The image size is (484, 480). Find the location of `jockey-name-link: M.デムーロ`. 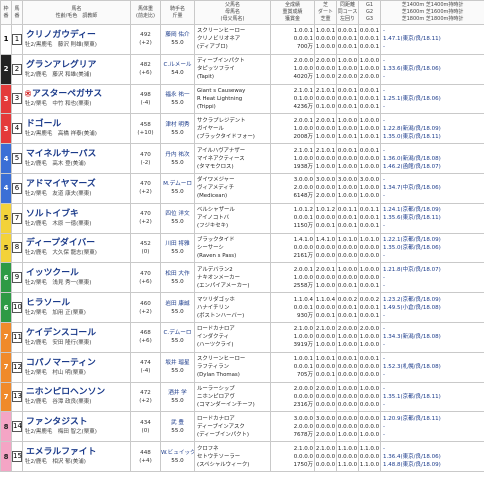

jockey-name-link: M.デムーロ is located at coordinates (178, 184).